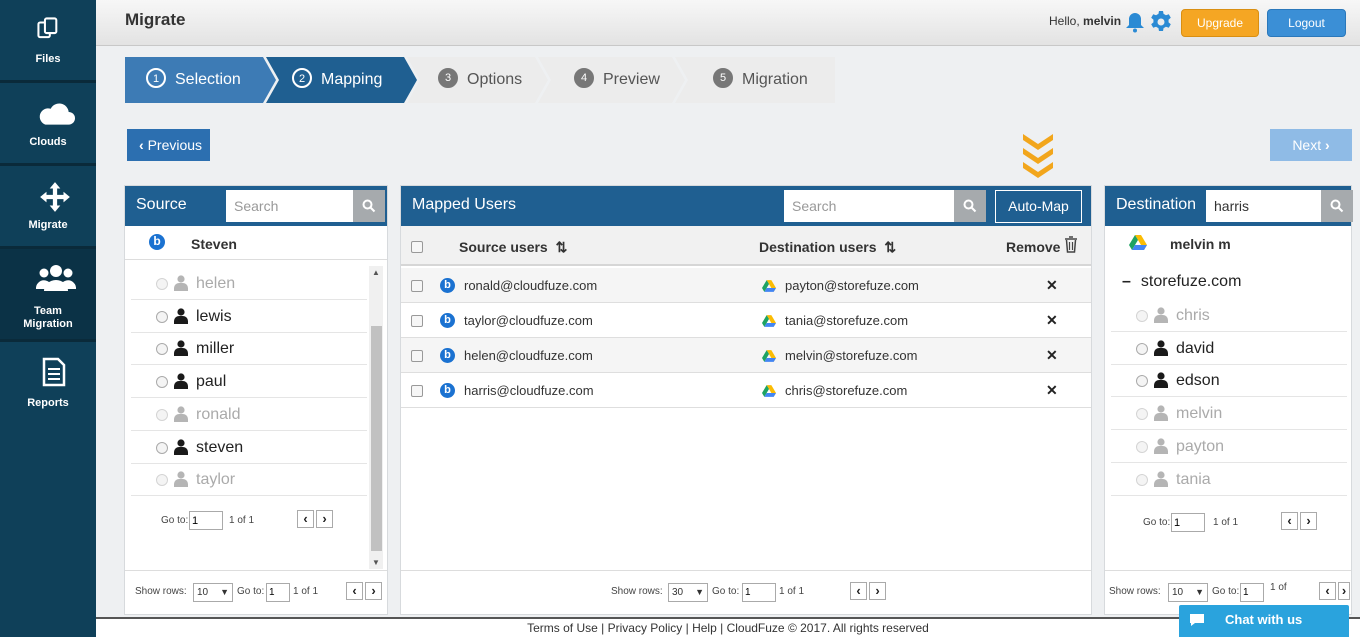 The height and width of the screenshot is (637, 1360). I want to click on destination-footer-goto-input, so click(1252, 592).